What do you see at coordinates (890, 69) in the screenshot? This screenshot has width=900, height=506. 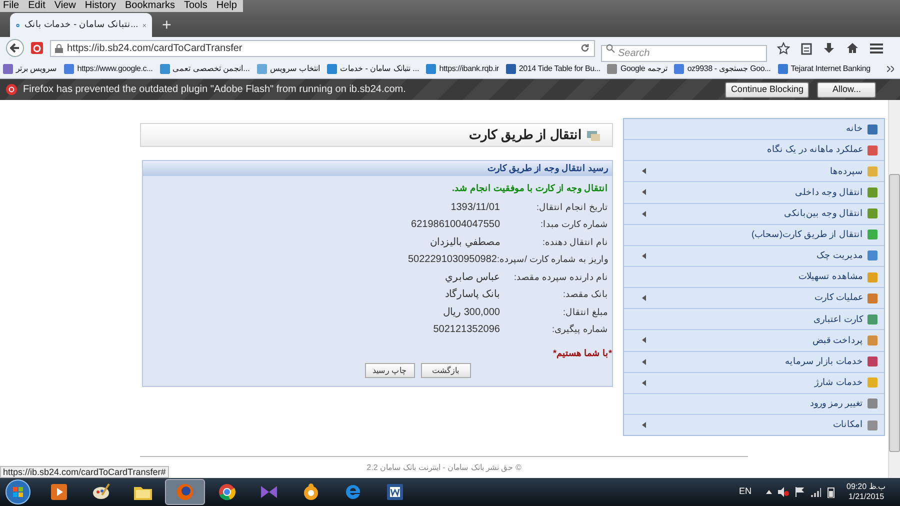 I see `chevron-icon` at bounding box center [890, 69].